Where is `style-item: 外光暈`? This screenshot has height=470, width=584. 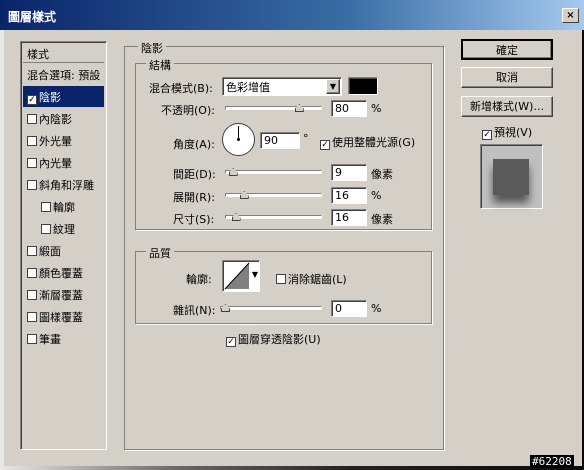
style-item: 外光暈 is located at coordinates (63, 140).